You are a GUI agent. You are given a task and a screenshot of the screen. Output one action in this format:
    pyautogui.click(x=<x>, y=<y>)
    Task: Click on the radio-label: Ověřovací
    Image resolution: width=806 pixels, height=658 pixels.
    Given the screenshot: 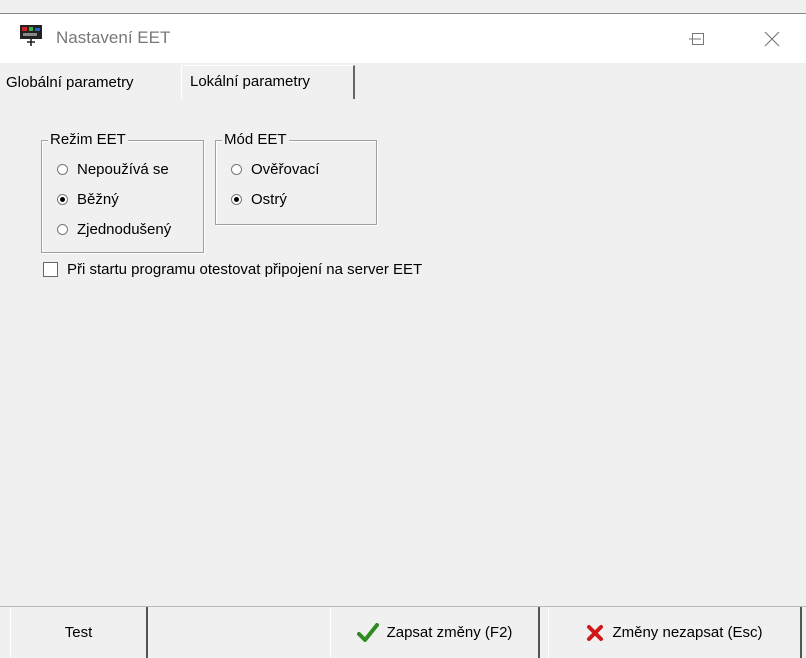 What is the action you would take?
    pyautogui.click(x=285, y=169)
    